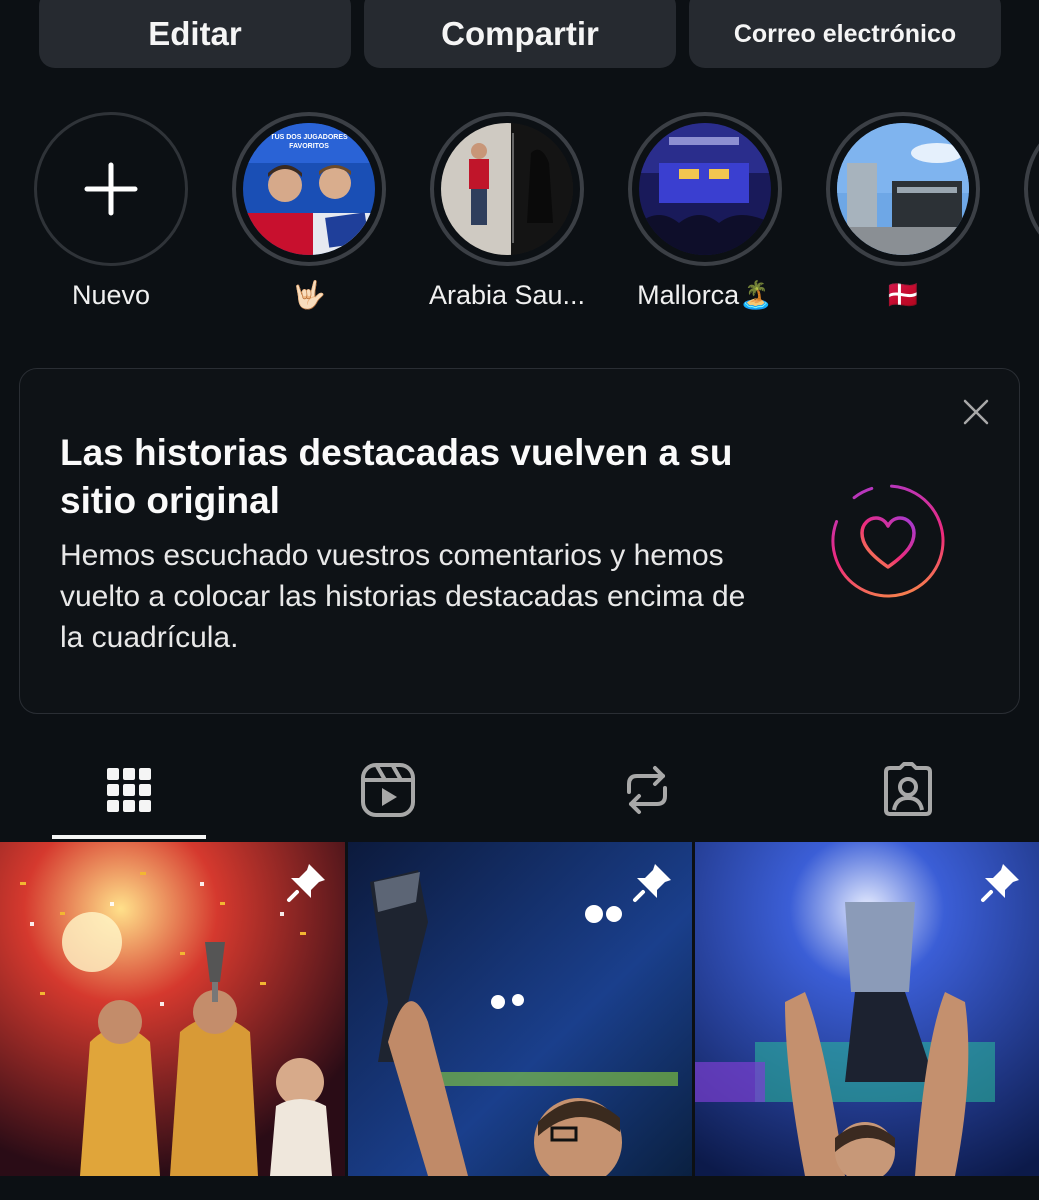 This screenshot has height=1200, width=1039. What do you see at coordinates (903, 295) in the screenshot?
I see `highlight-label-4: 🇩🇰` at bounding box center [903, 295].